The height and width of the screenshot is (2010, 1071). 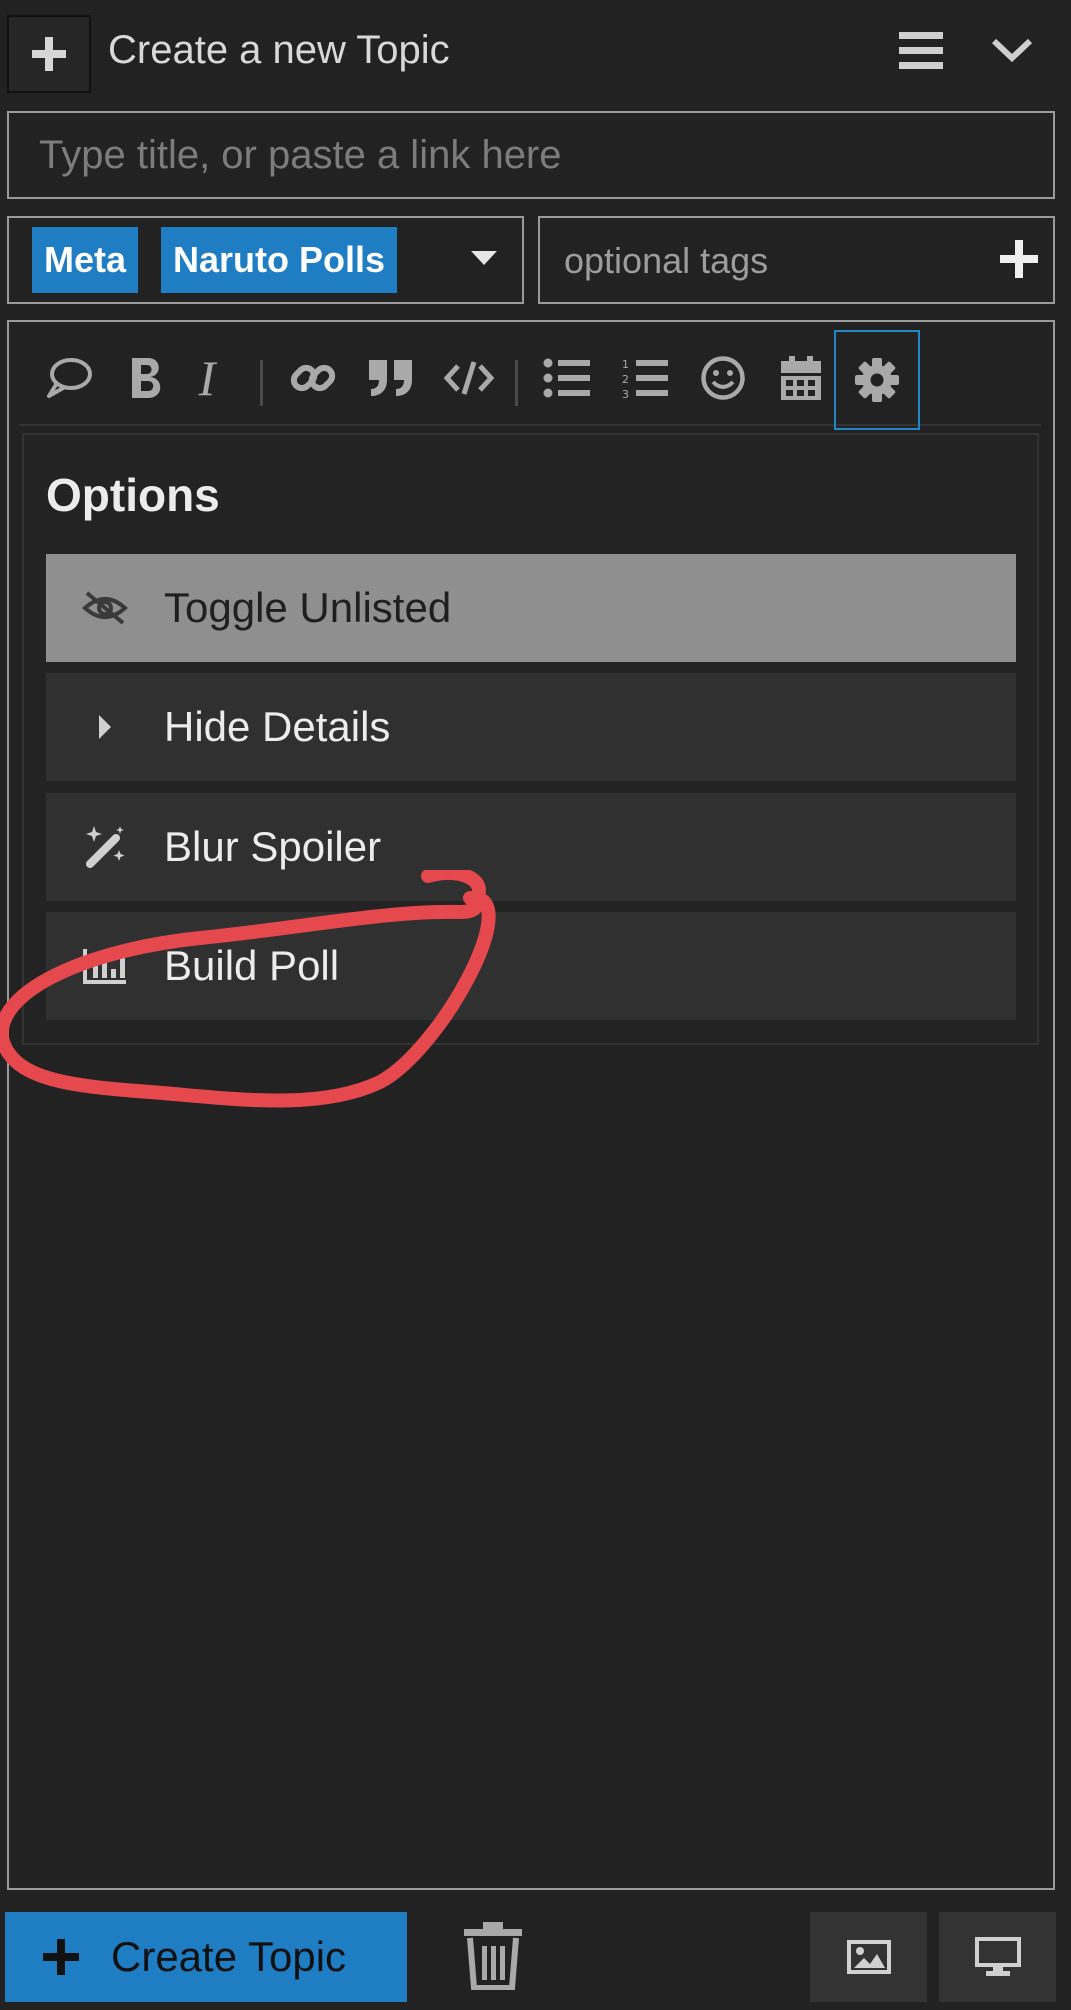 What do you see at coordinates (85, 260) in the screenshot?
I see `category-badge-meta: Meta` at bounding box center [85, 260].